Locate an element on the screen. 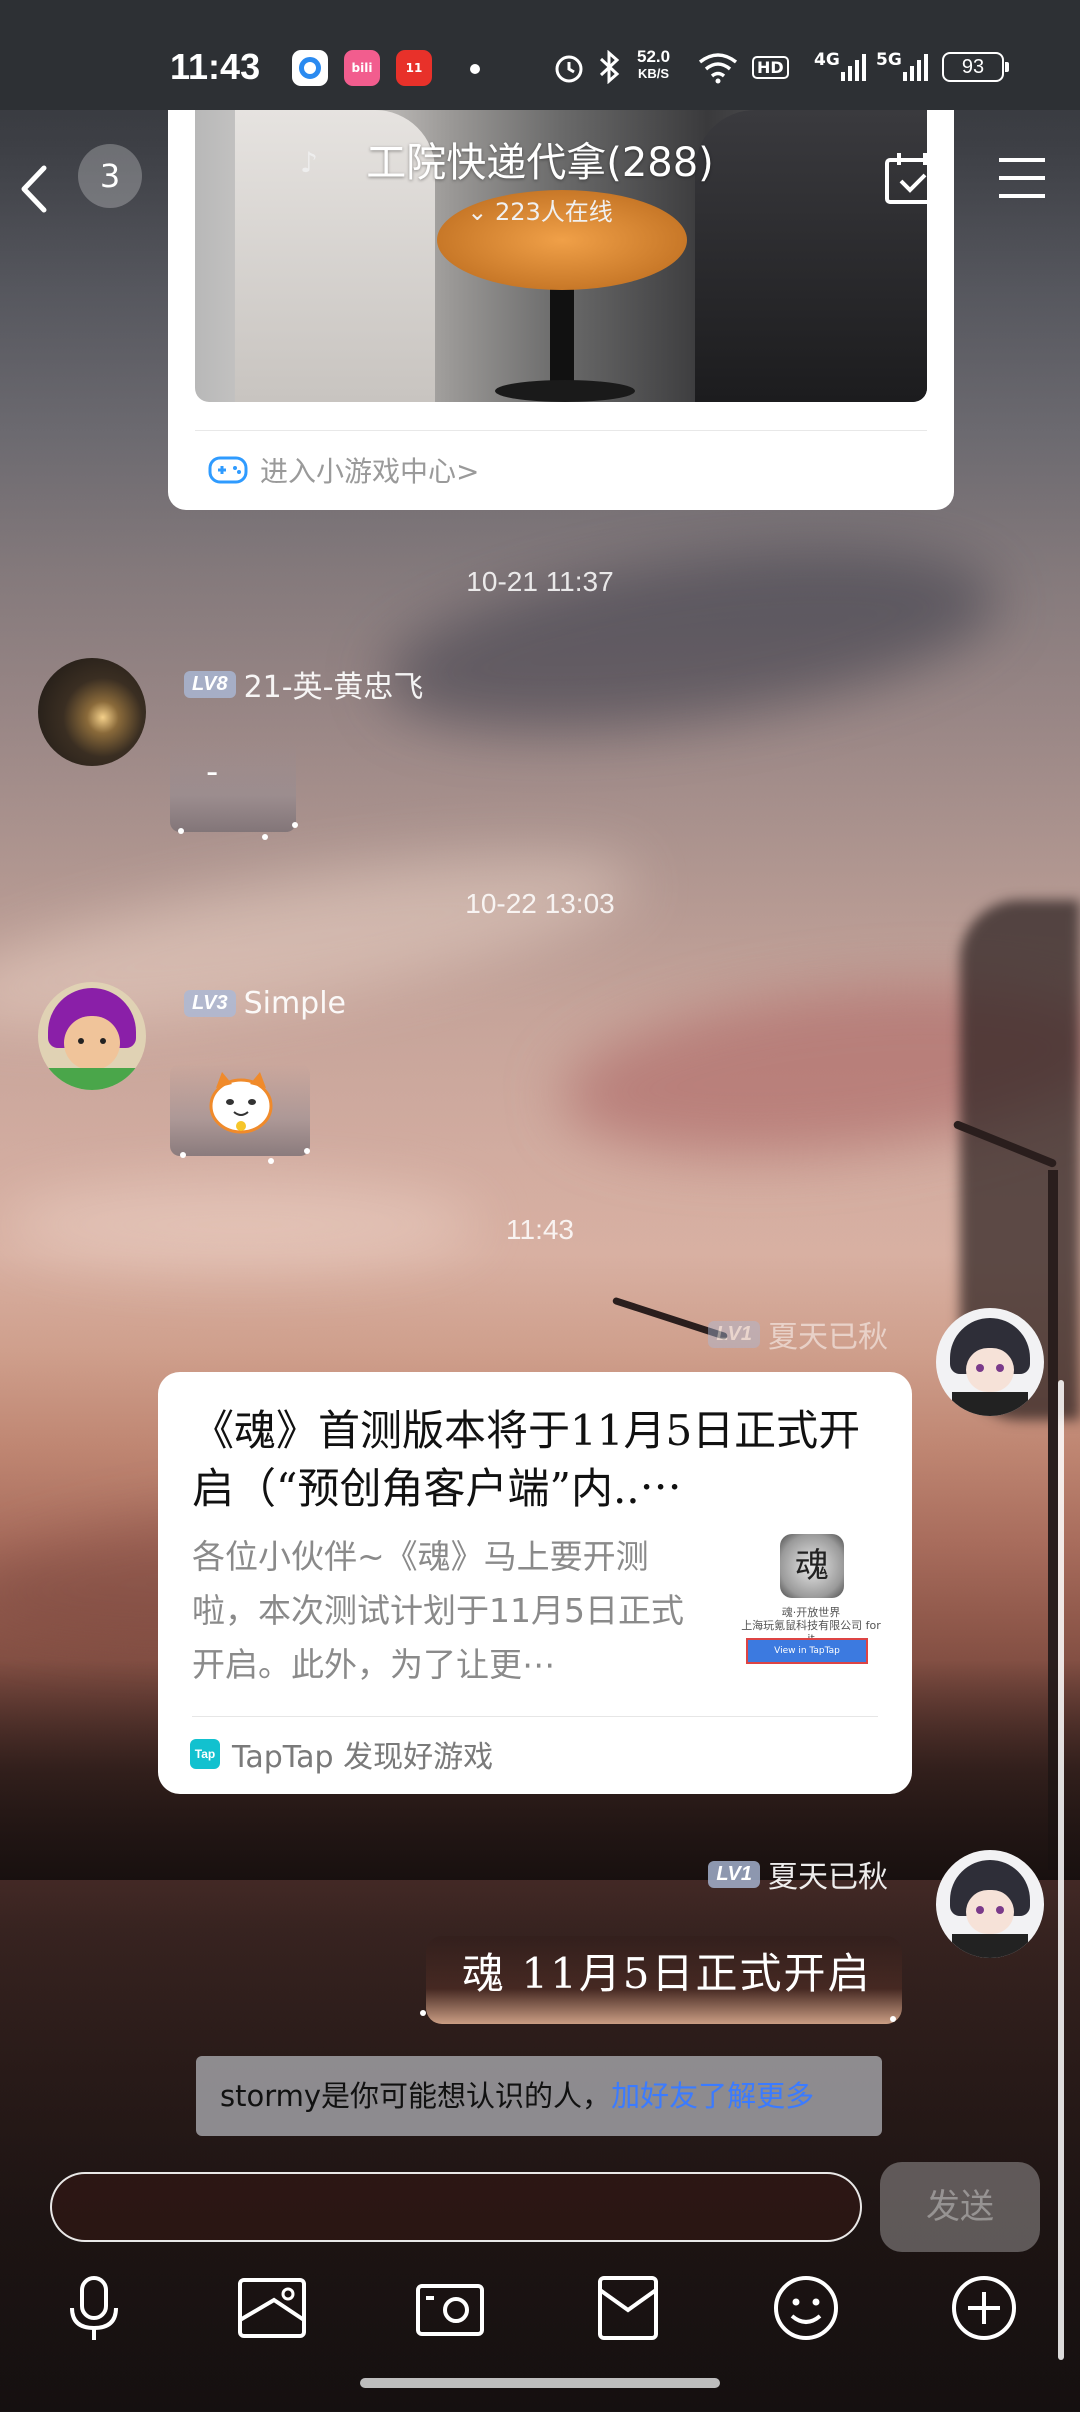 This screenshot has height=2412, width=1080. photo-table-base is located at coordinates (565, 391).